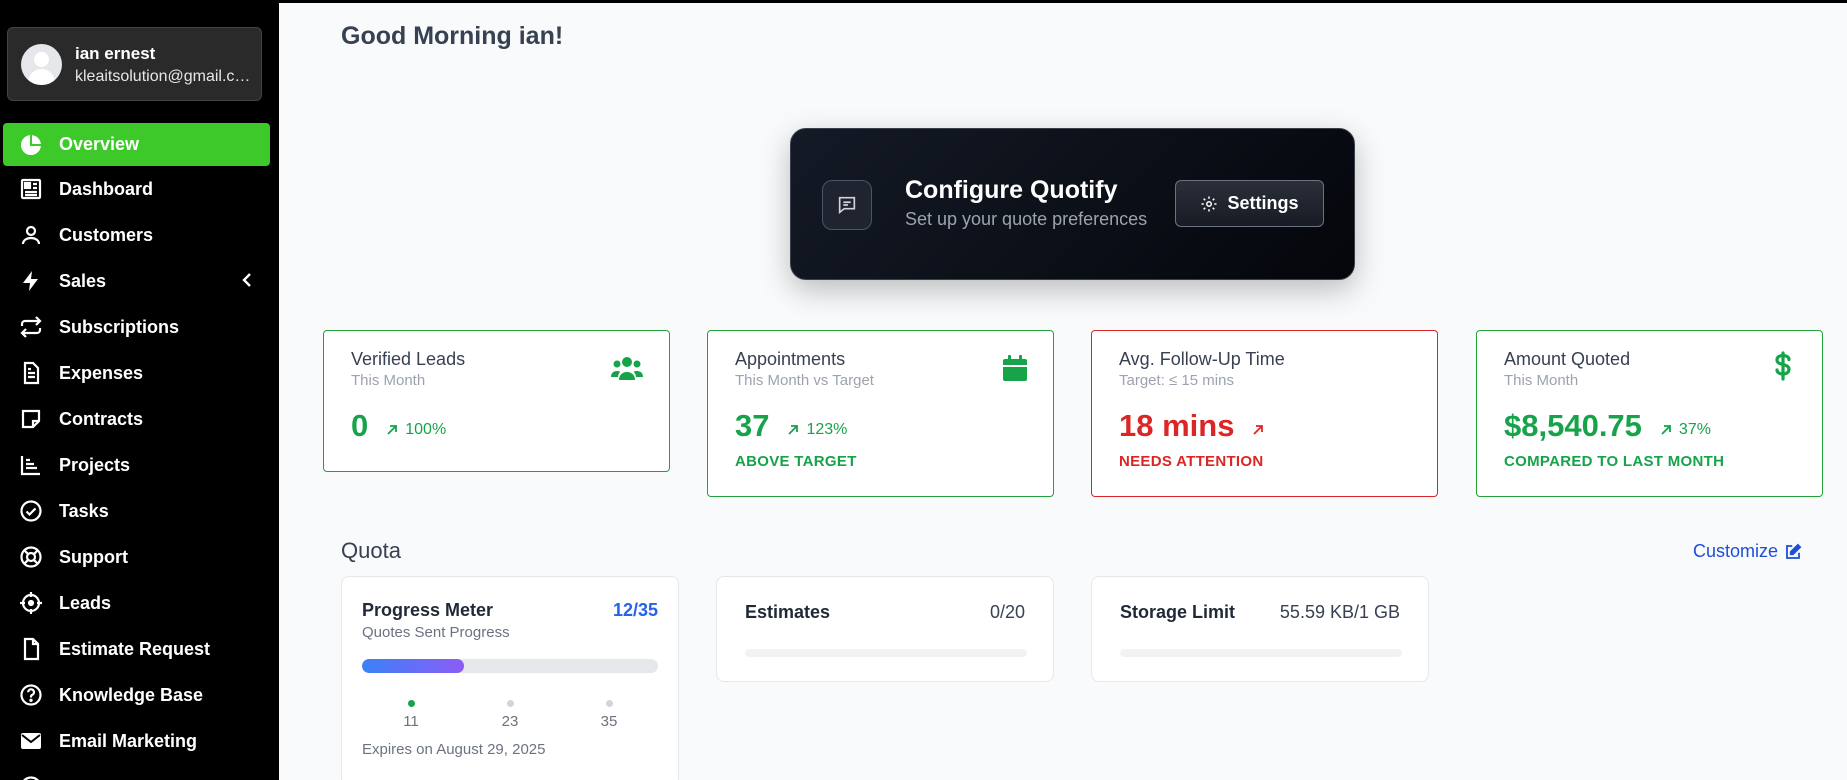 The image size is (1847, 780). What do you see at coordinates (1015, 370) in the screenshot?
I see `calendar-icon` at bounding box center [1015, 370].